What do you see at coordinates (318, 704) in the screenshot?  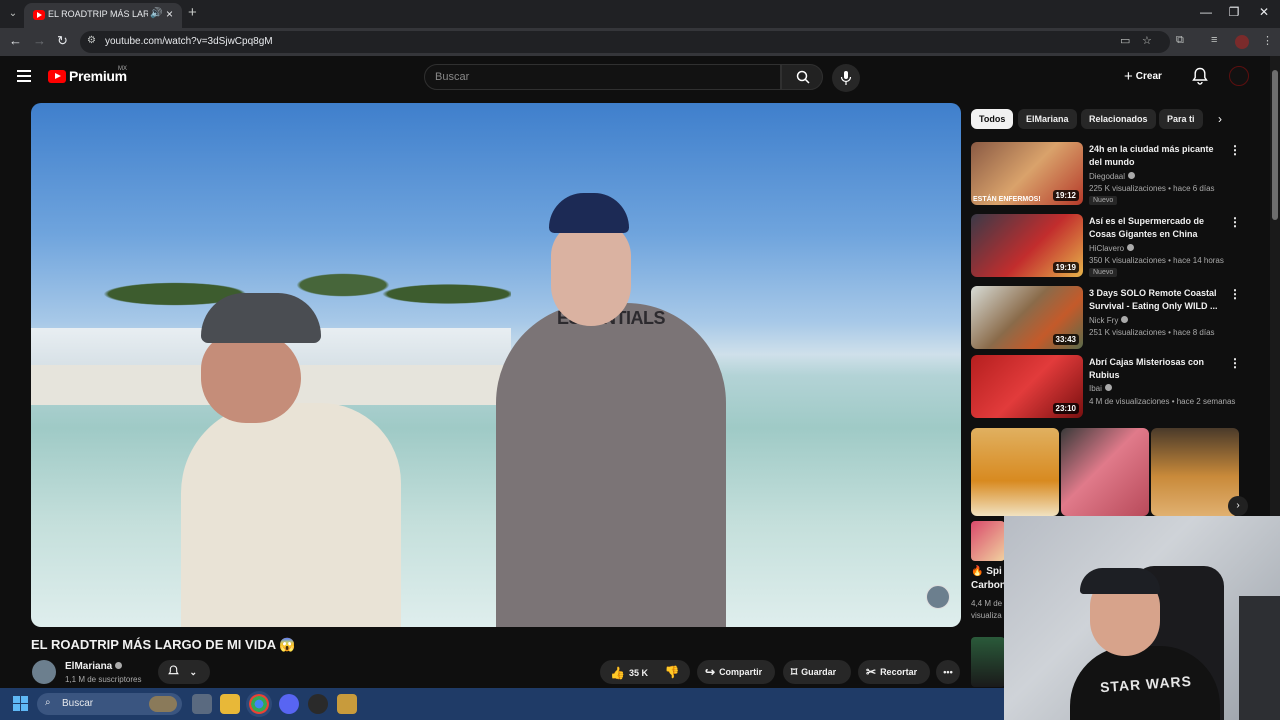 I see `app-icon` at bounding box center [318, 704].